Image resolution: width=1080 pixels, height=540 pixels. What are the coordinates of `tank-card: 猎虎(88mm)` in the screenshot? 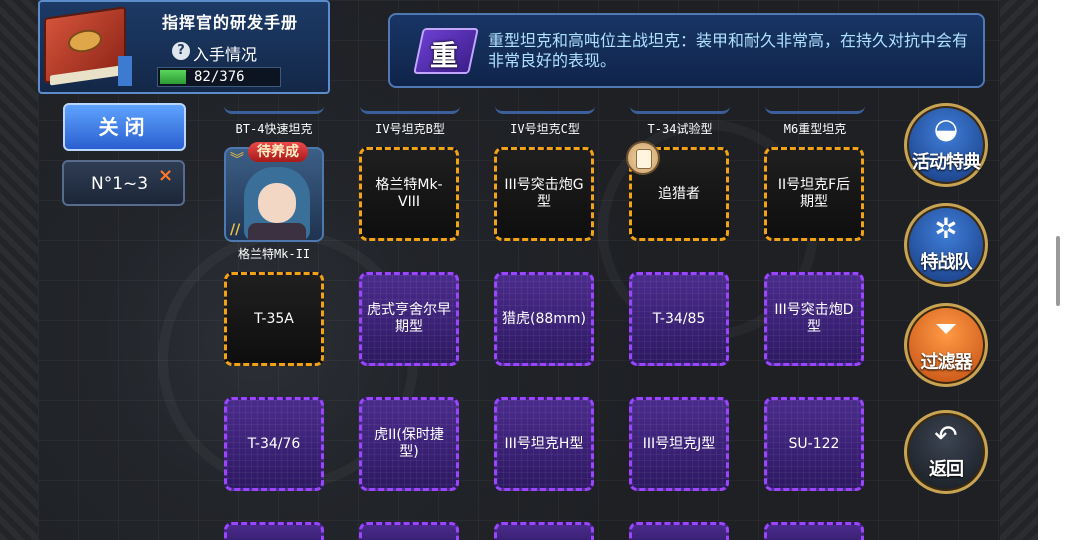 It's located at (544, 319).